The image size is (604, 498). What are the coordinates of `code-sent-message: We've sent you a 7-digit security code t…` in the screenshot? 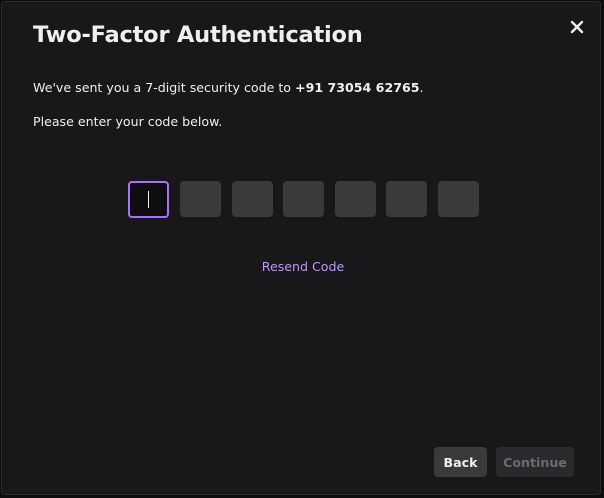 It's located at (228, 87).